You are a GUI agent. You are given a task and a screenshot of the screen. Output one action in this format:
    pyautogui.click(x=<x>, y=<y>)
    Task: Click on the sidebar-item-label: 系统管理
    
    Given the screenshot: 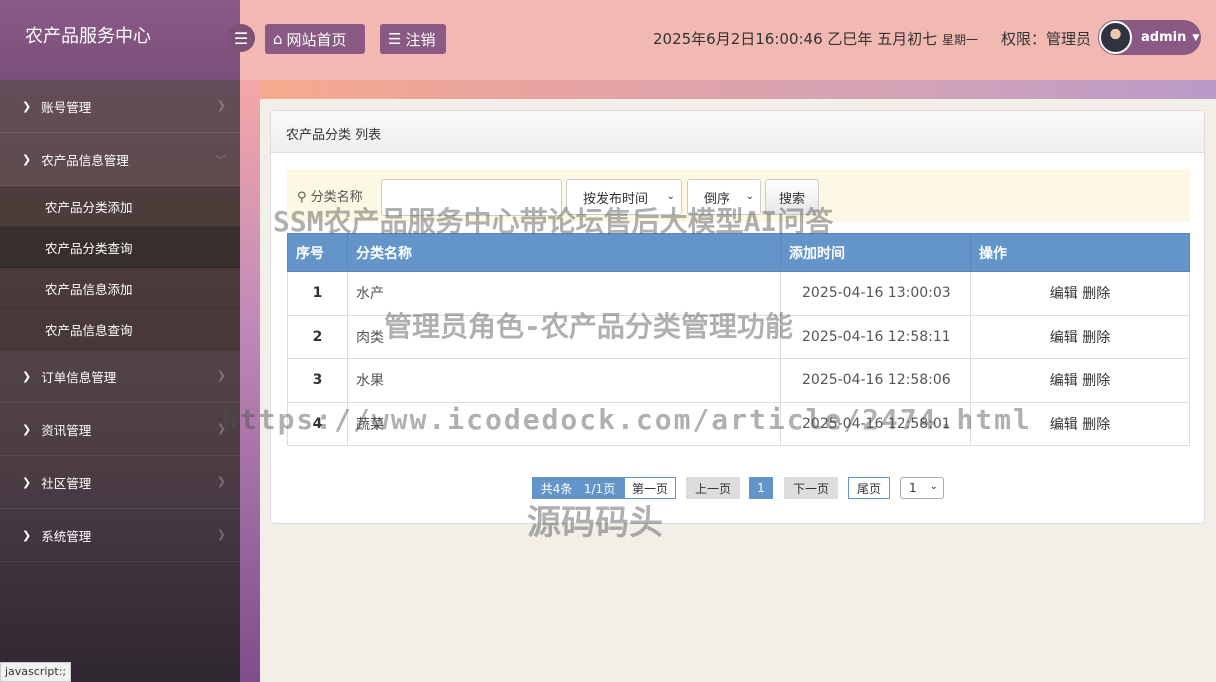 What is the action you would take?
    pyautogui.click(x=66, y=535)
    